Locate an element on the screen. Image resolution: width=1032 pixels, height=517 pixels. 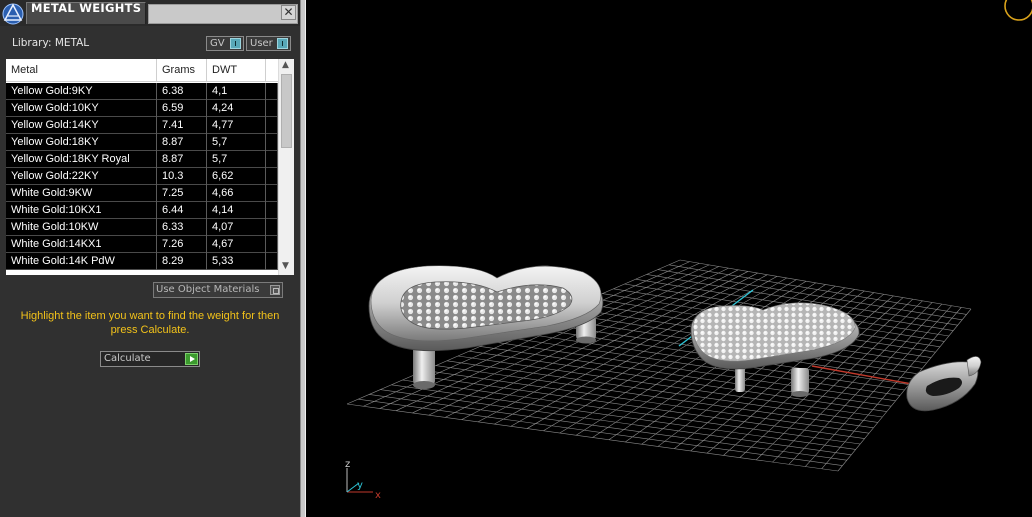
table-row: Yellow Gold:18KY Royal 8.87 5,7 is located at coordinates (142, 159).